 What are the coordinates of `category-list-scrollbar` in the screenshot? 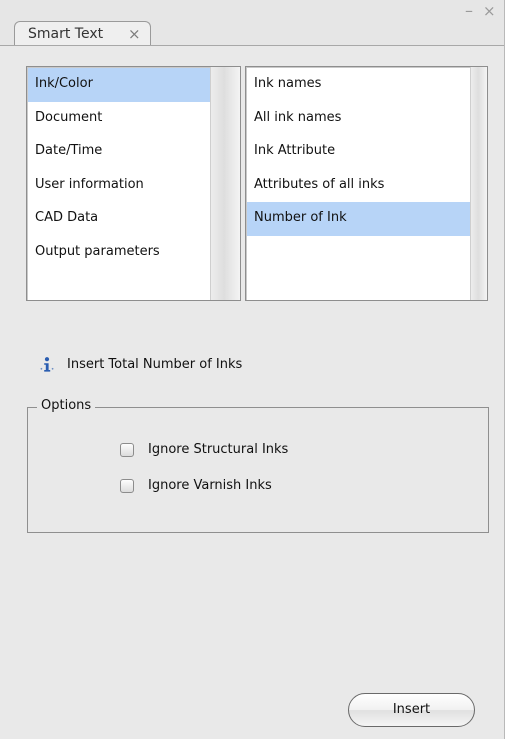 It's located at (225, 183).